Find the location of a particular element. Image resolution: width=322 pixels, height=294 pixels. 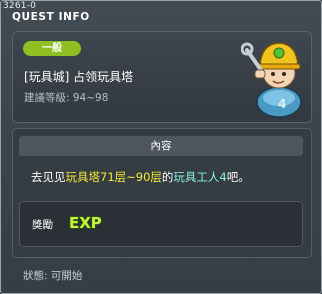

exp-icon: EXP is located at coordinates (85, 222).